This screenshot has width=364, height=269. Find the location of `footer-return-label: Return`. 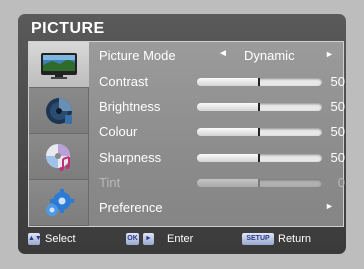

footer-return-label: Return is located at coordinates (295, 239).